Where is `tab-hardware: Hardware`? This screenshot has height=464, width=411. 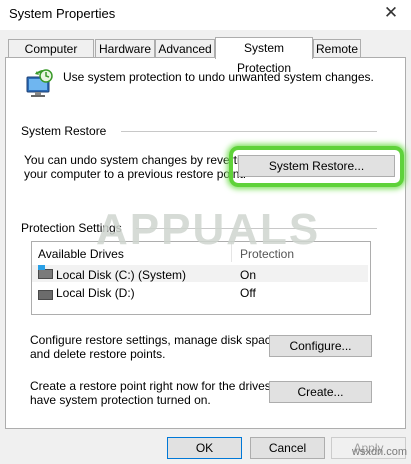
tab-hardware: Hardware is located at coordinates (125, 48).